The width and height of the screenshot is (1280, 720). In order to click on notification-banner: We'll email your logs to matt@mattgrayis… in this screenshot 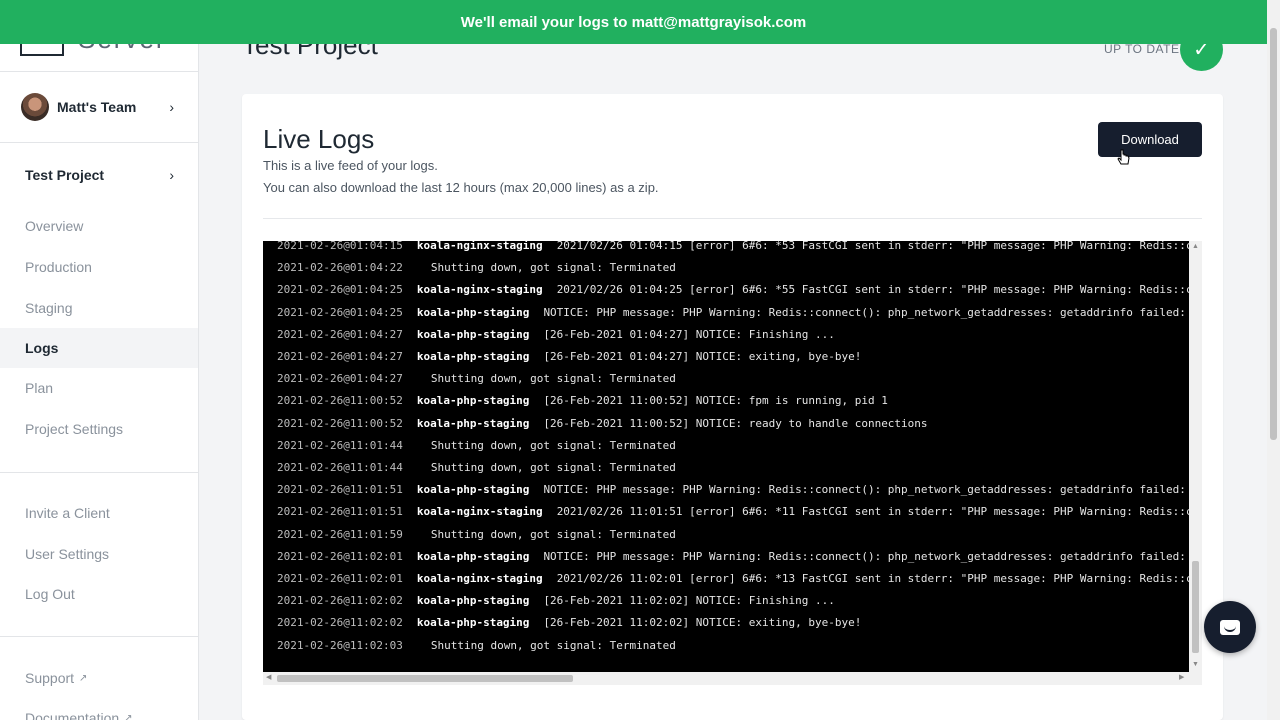, I will do `click(633, 22)`.